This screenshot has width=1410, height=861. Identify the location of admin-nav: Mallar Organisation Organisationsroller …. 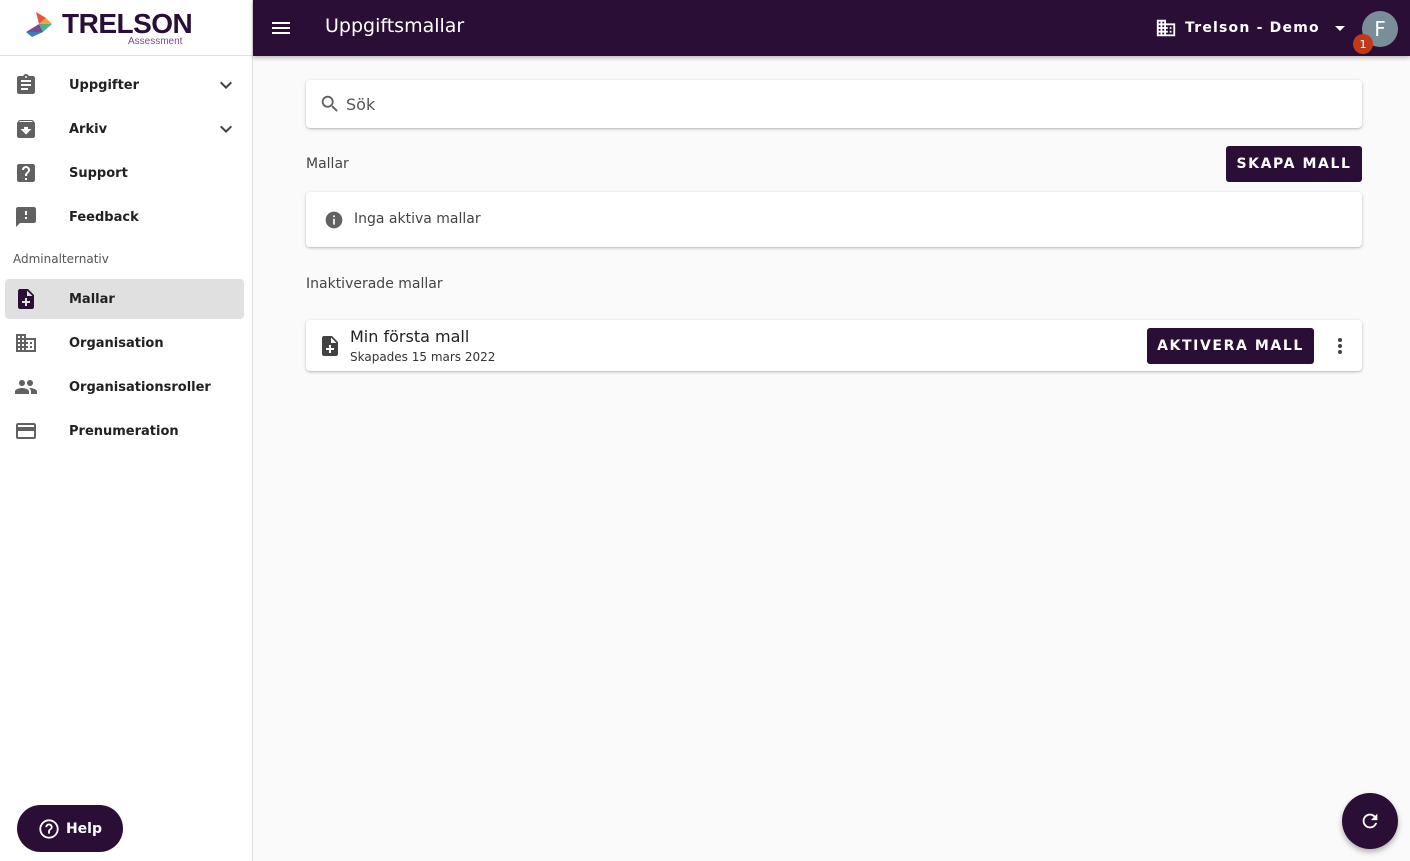
(126, 366).